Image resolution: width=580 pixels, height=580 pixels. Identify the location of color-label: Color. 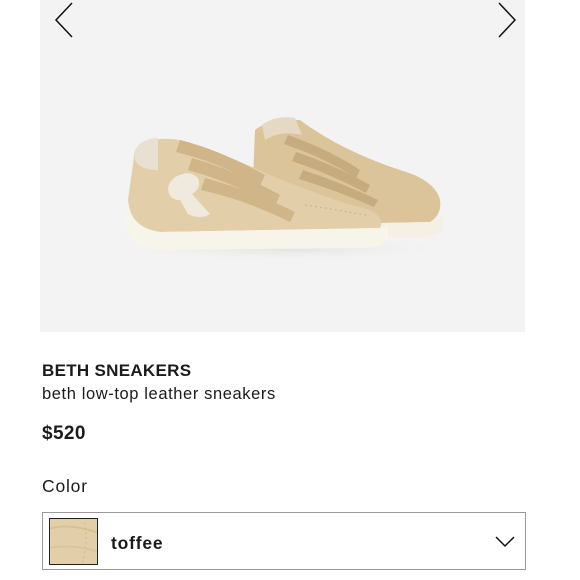
(65, 486).